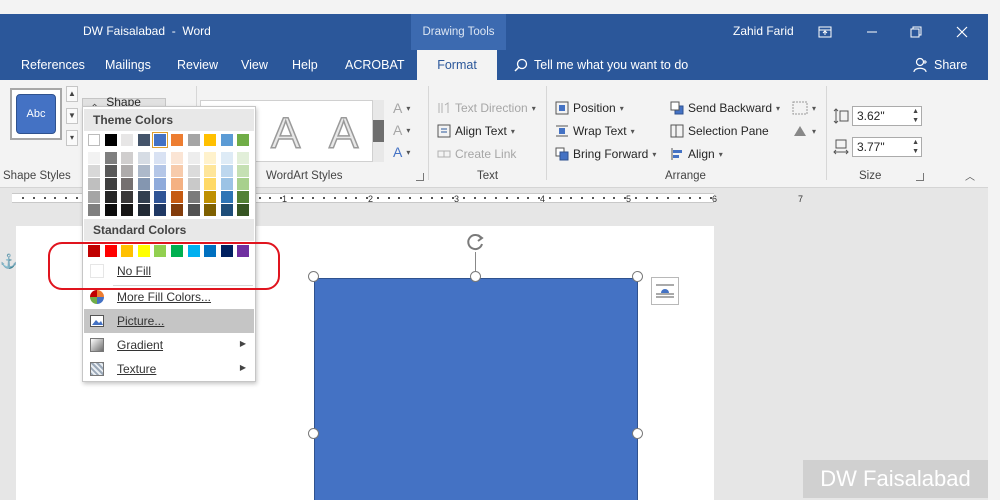 The height and width of the screenshot is (500, 1000). I want to click on gallery-scroll-up-icon: ▲, so click(72, 94).